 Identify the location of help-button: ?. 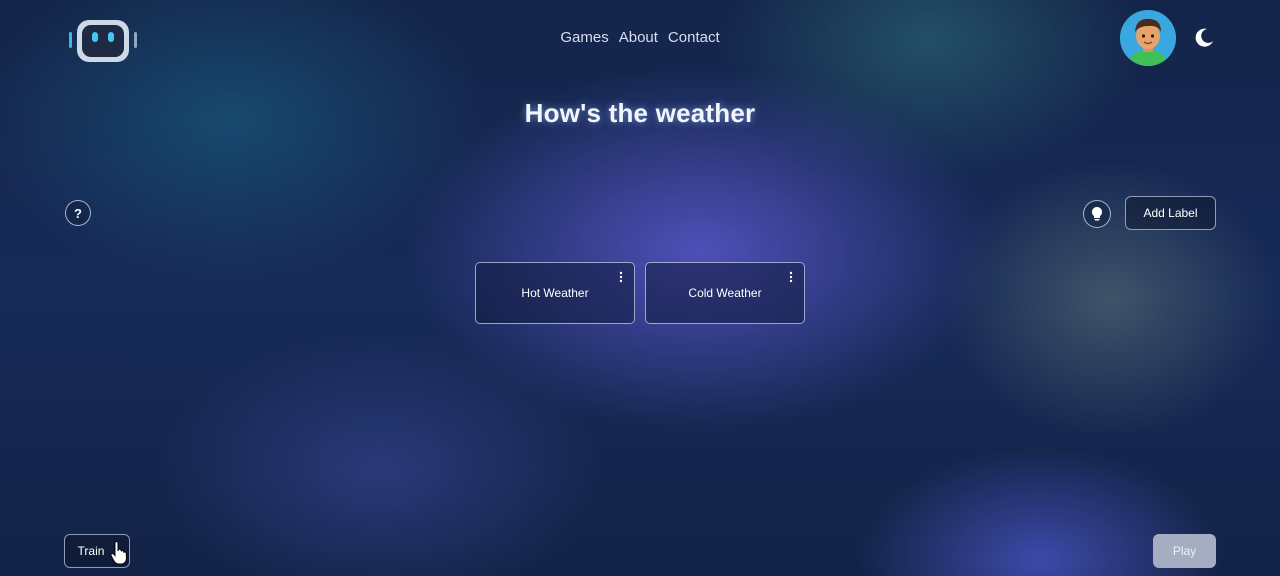
(78, 213).